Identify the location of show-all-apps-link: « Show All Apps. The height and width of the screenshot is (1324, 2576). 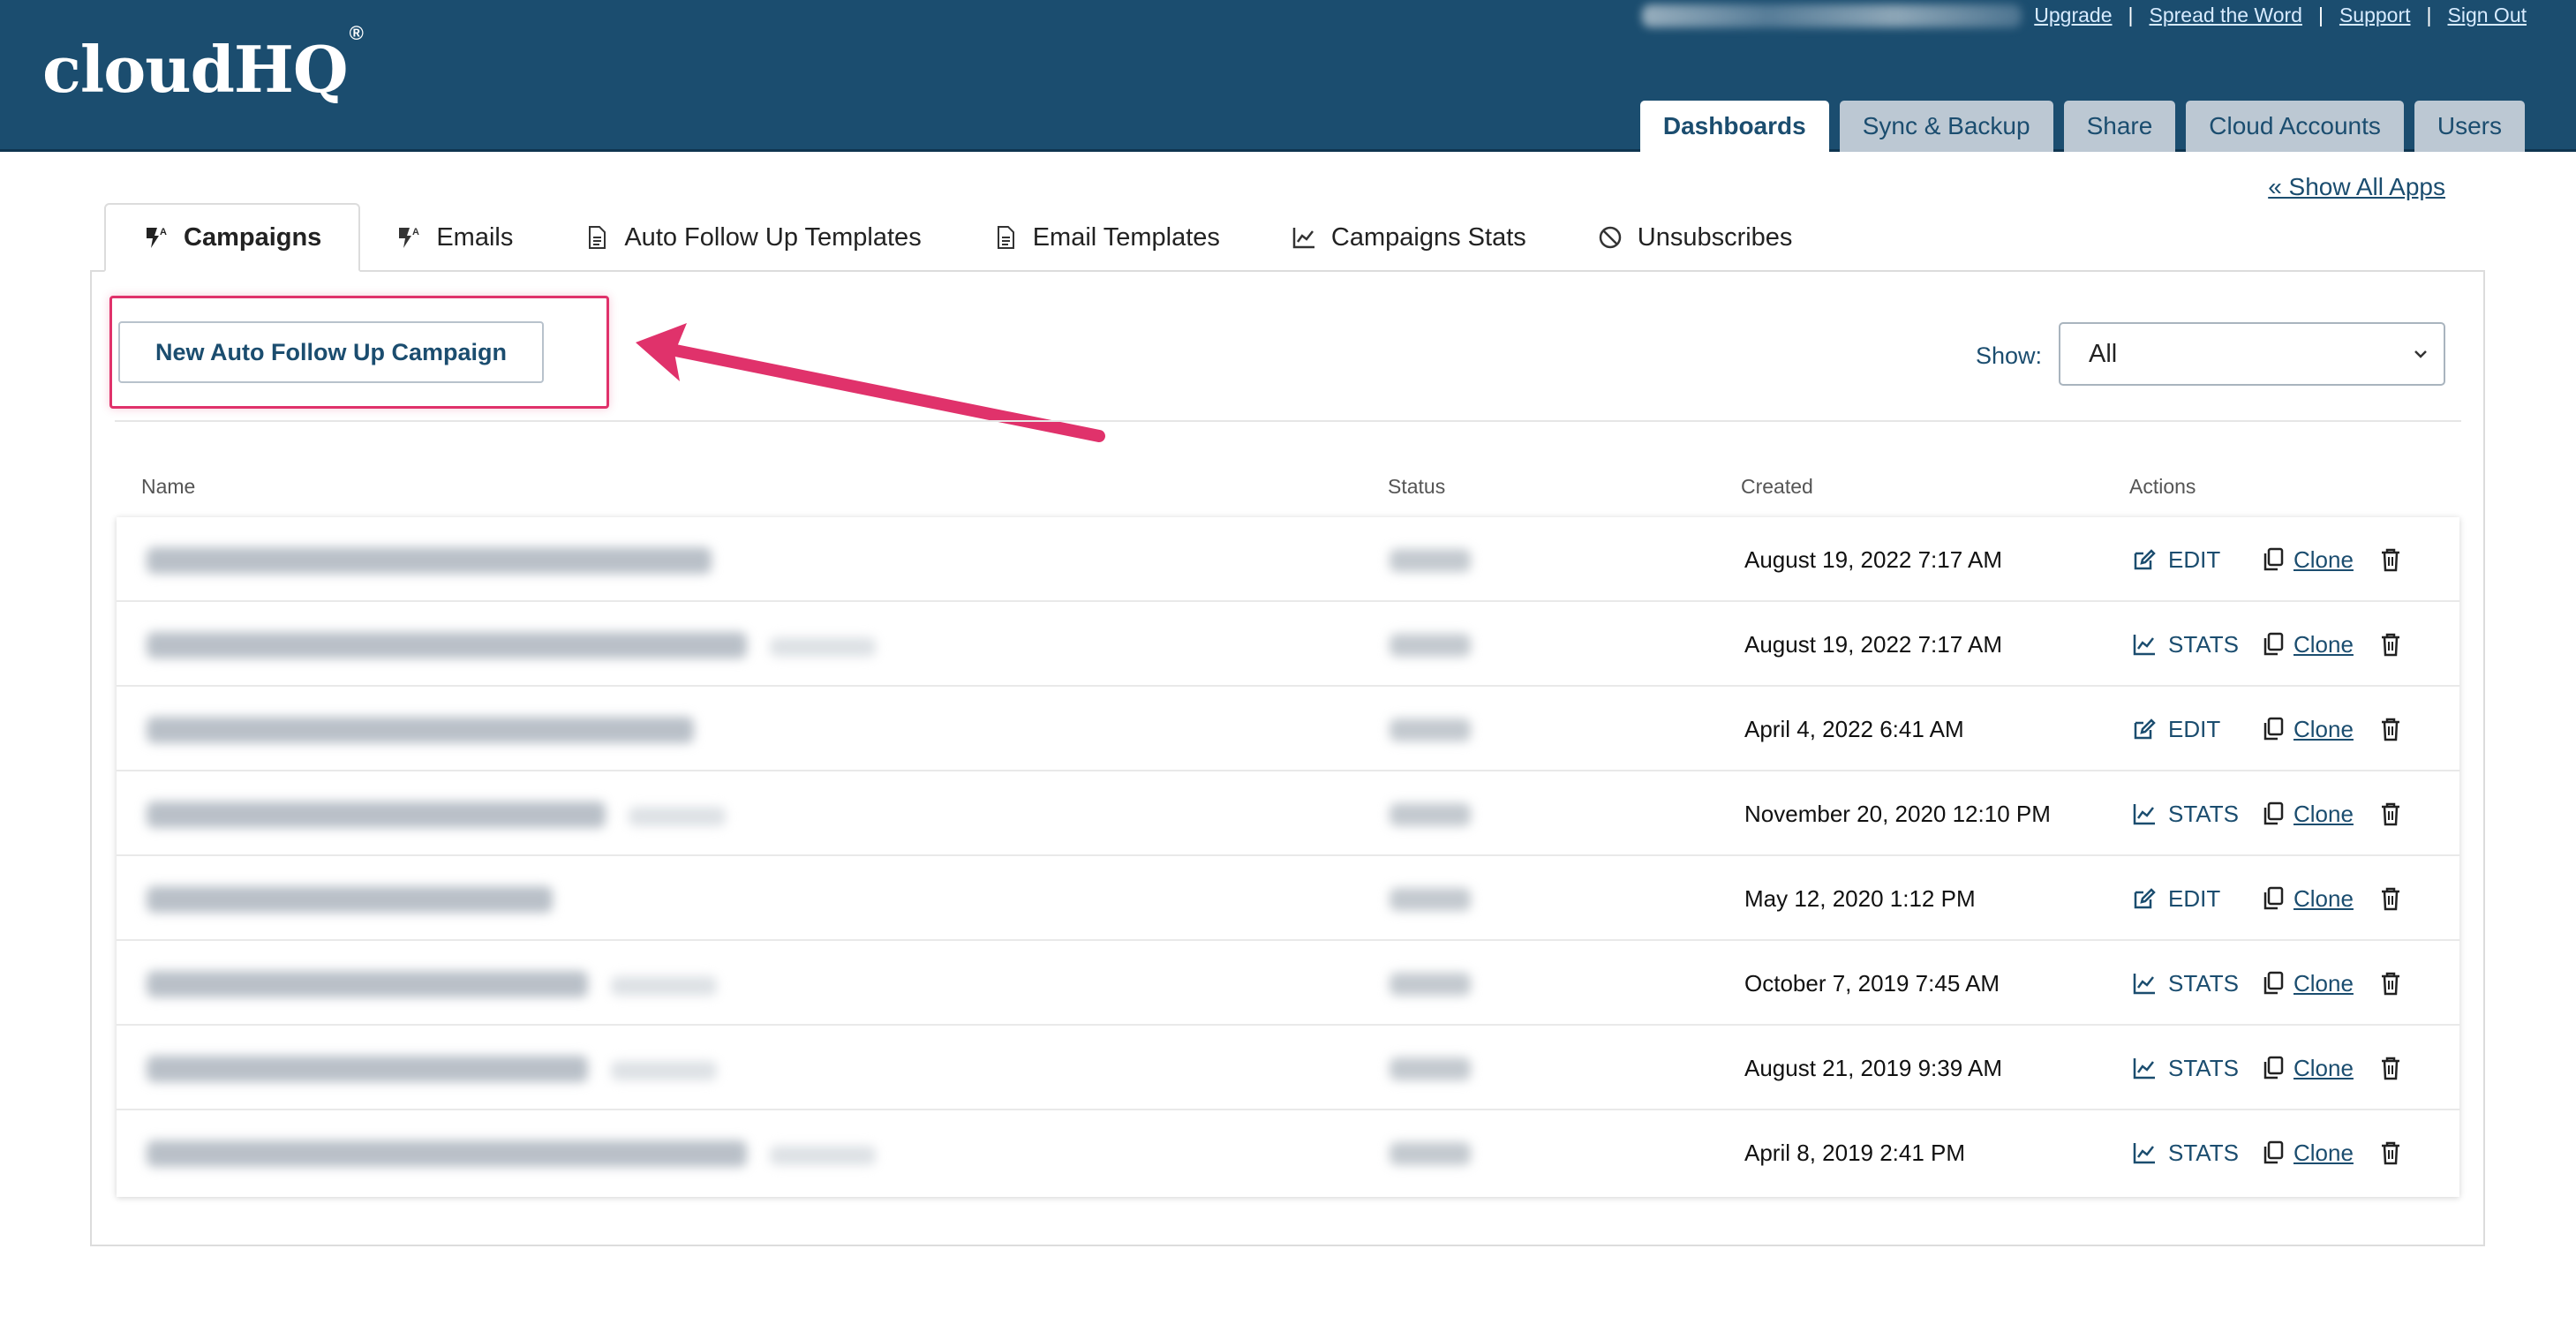
(2357, 187).